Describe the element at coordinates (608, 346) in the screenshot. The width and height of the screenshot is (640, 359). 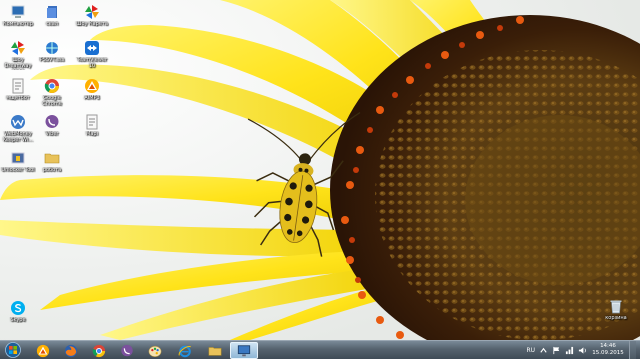
I see `clock-time: 14:46` at that location.